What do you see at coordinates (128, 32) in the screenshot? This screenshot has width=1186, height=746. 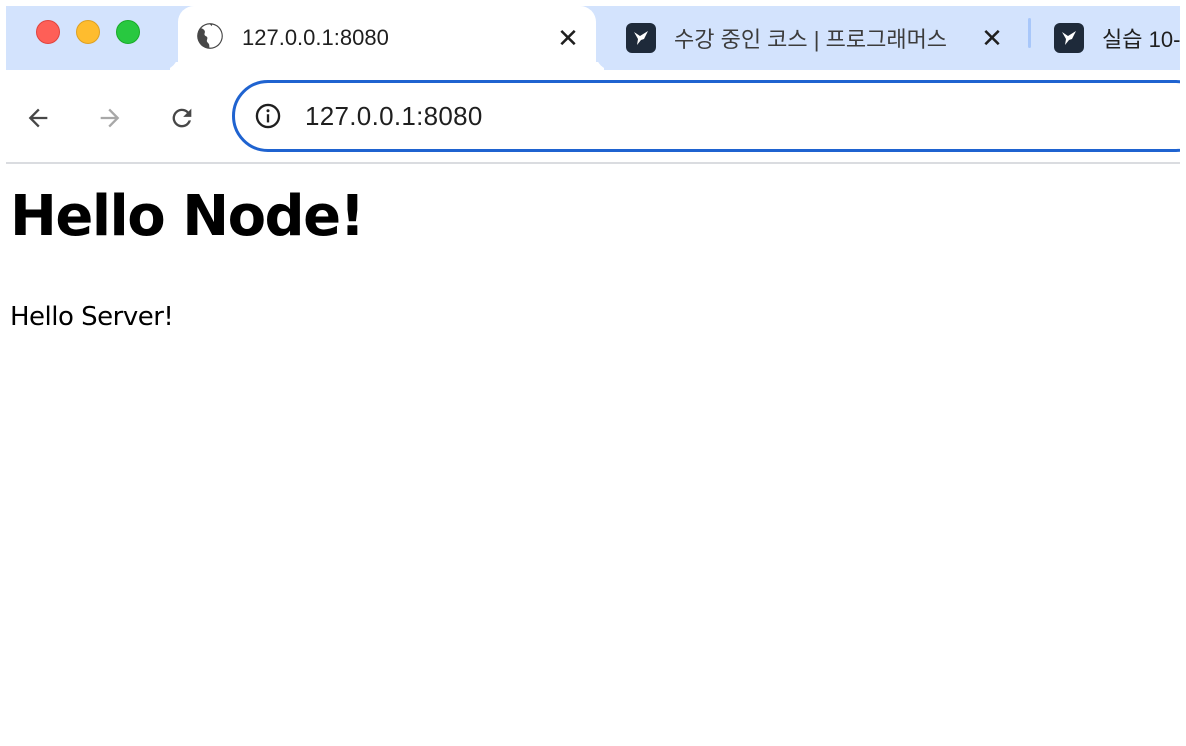 I see `window-maximize-button` at bounding box center [128, 32].